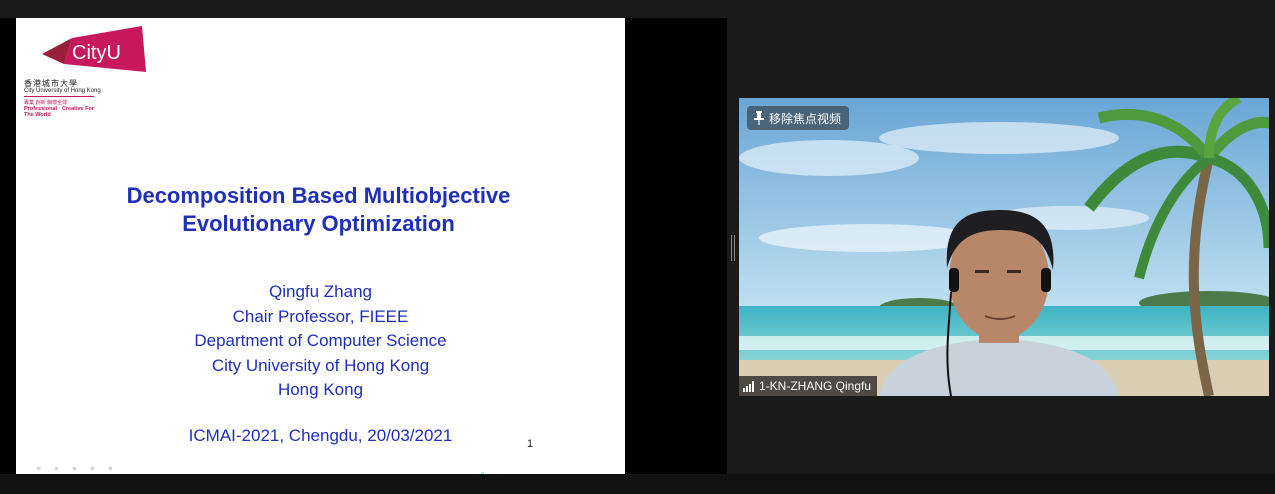 The image size is (1275, 494). I want to click on unpin-video-label: 移除焦点视频, so click(805, 118).